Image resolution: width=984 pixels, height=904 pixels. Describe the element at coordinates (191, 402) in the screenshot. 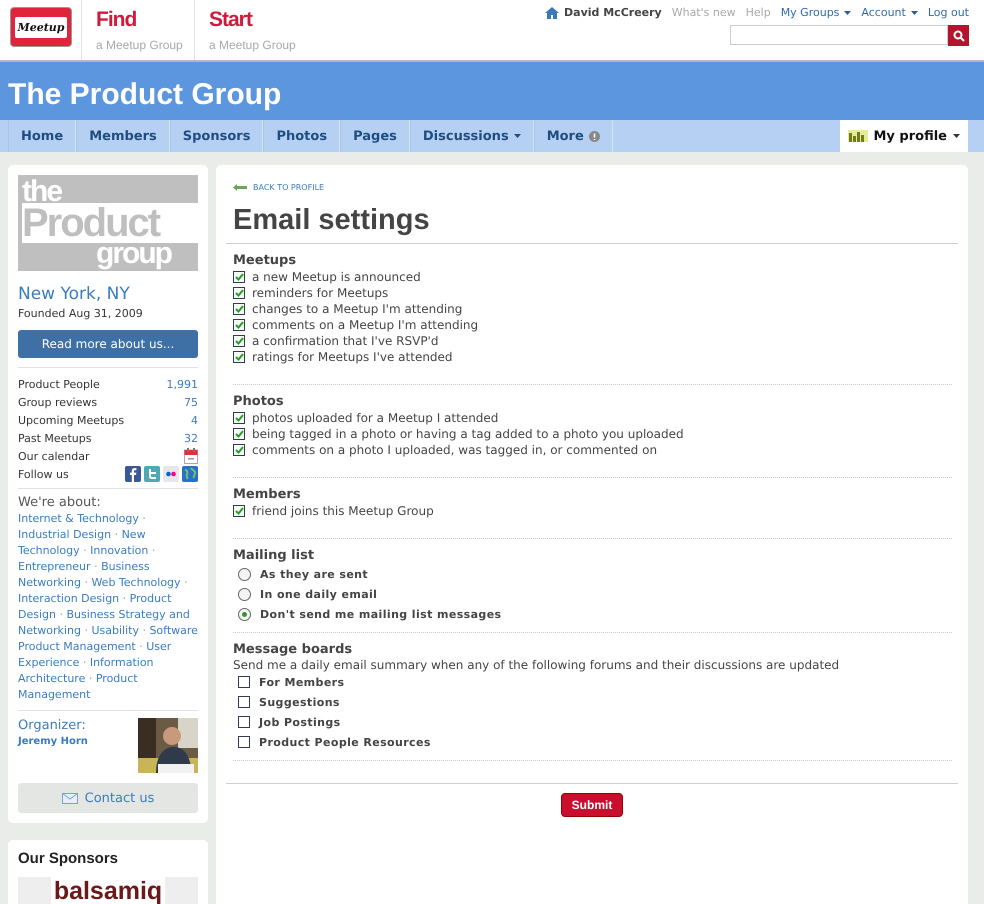

I see `stat-value: 75` at that location.